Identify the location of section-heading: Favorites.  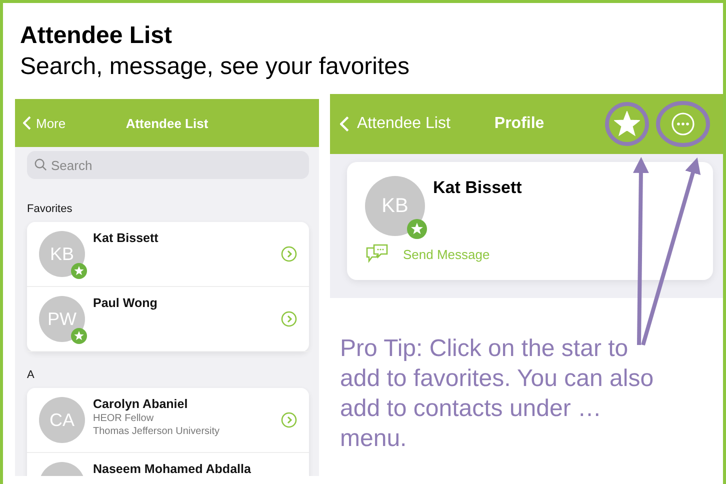
(50, 209).